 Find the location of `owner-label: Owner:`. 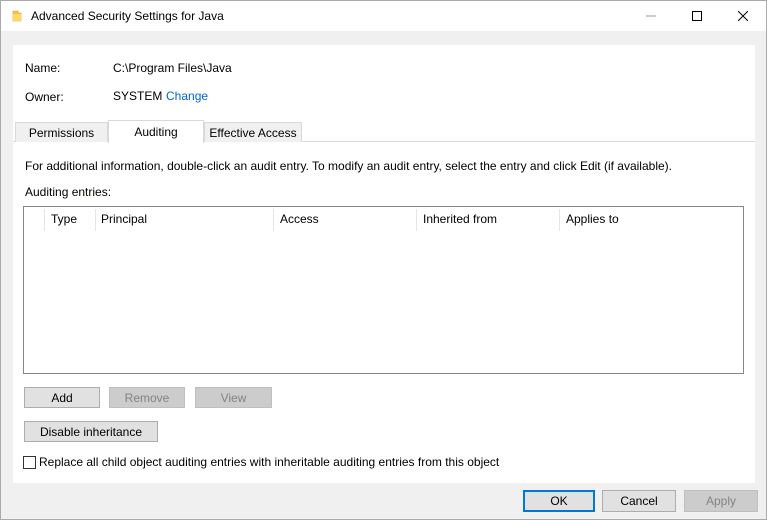

owner-label: Owner: is located at coordinates (44, 97).